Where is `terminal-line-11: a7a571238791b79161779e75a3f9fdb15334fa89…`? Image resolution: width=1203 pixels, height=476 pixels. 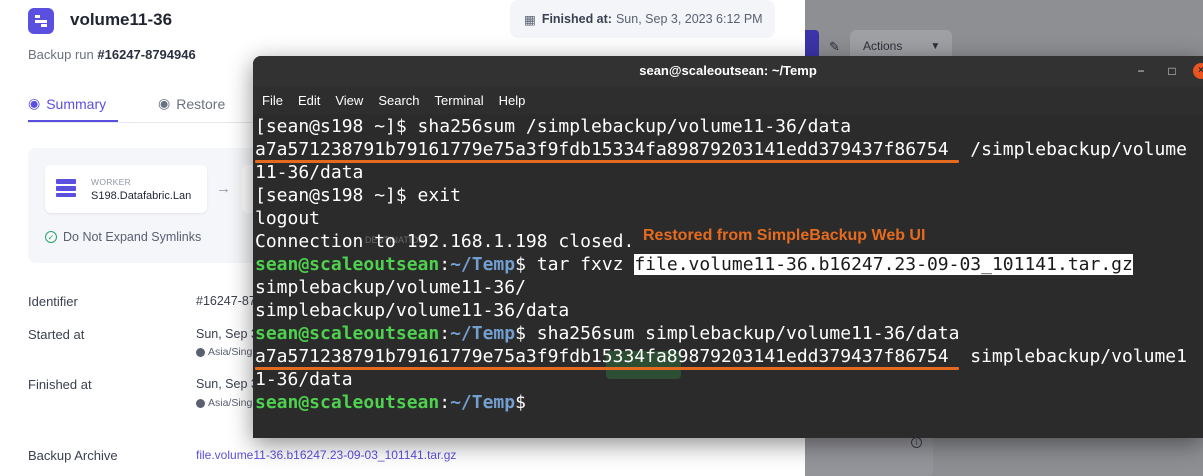 terminal-line-11: a7a571238791b79161779e75a3f9fdb15334fa89… is located at coordinates (721, 356).